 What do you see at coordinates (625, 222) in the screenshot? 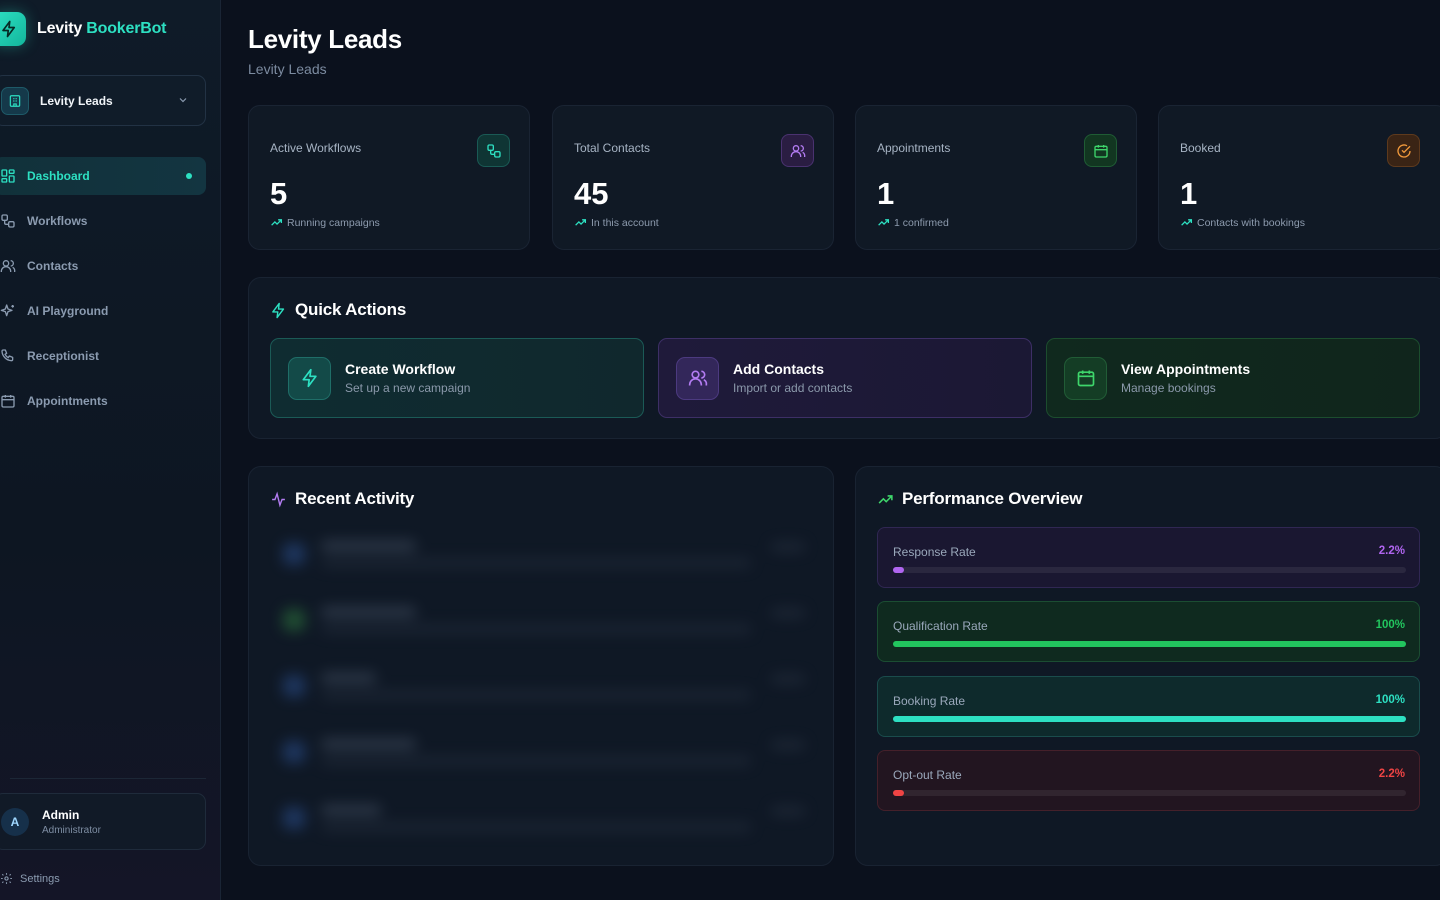
I see `stat-note-text: In this account` at bounding box center [625, 222].